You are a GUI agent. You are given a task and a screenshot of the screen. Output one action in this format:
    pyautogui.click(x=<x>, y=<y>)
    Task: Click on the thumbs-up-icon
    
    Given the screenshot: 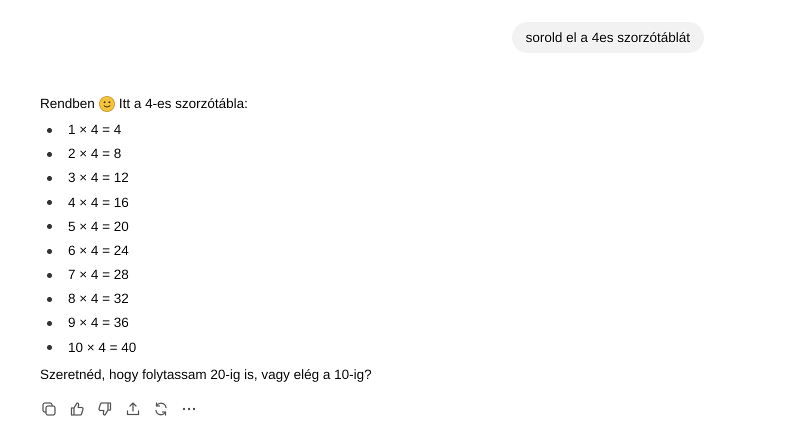 What is the action you would take?
    pyautogui.click(x=77, y=408)
    